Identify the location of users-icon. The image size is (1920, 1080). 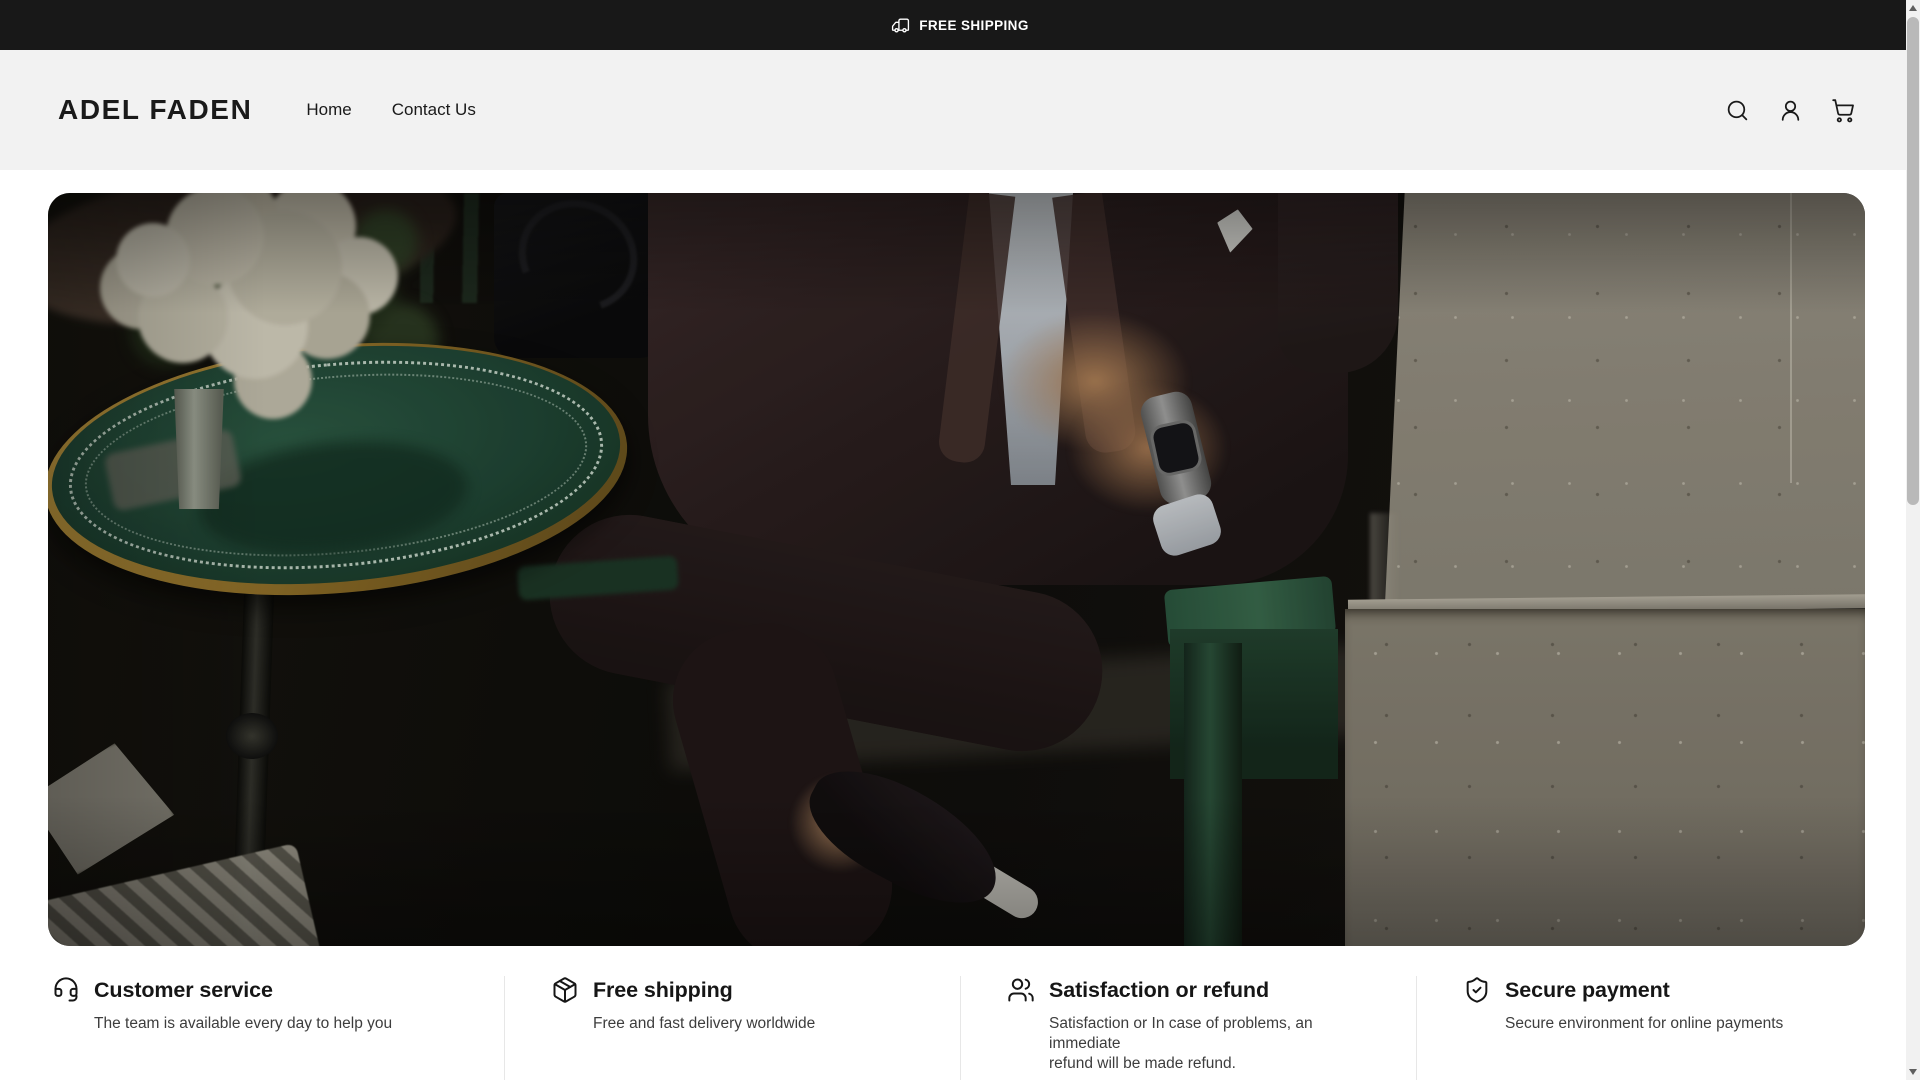
(1021, 990).